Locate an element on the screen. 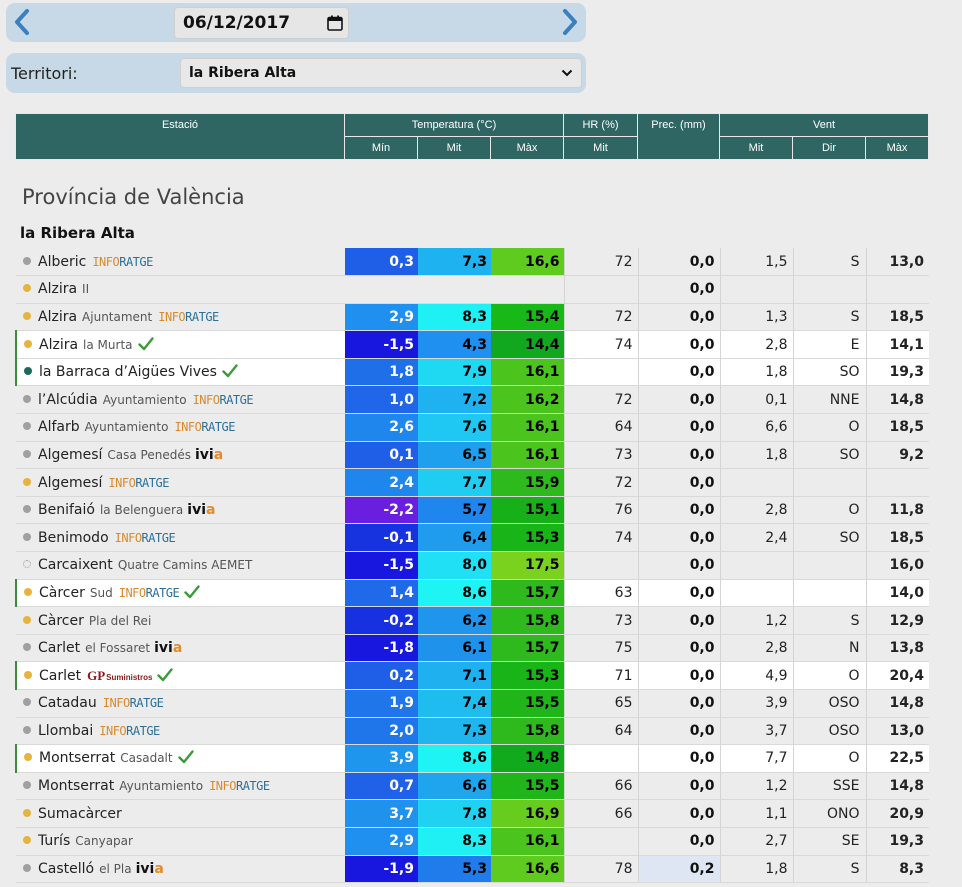 The width and height of the screenshot is (962, 887). station-cell: Castelló el Pla ivia is located at coordinates (180, 869).